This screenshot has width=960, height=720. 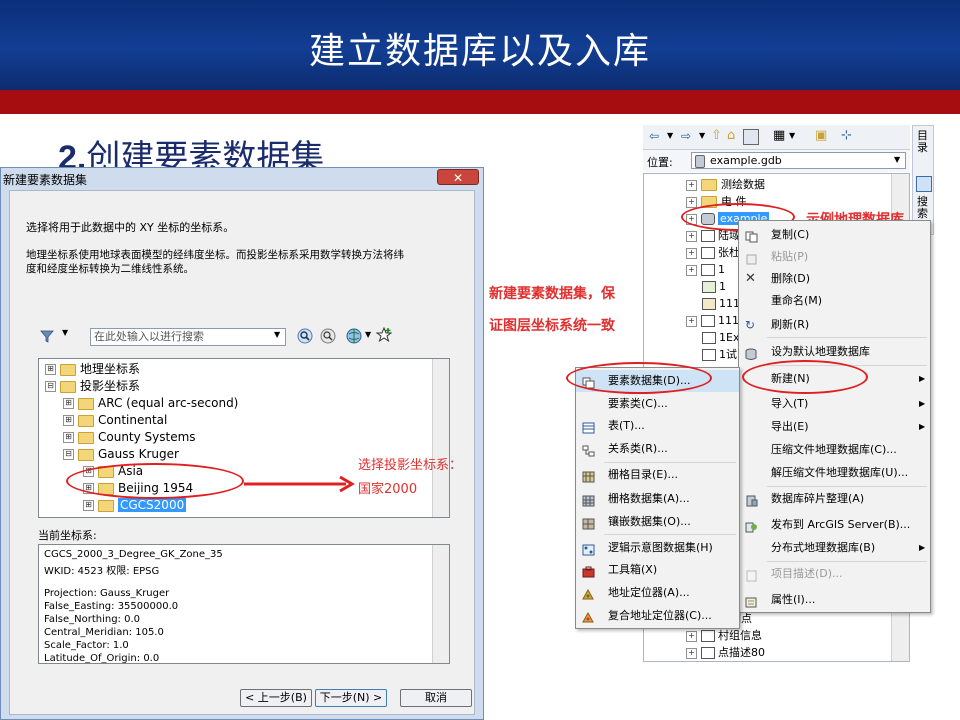 I want to click on new-folder-icon: ▣, so click(x=821, y=135).